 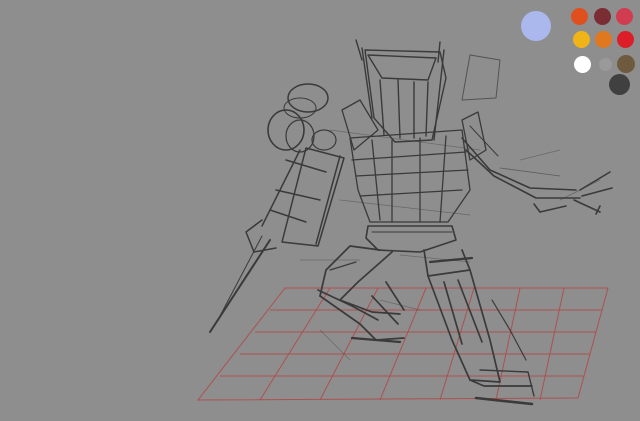 What do you see at coordinates (536, 26) in the screenshot?
I see `current-color-swatch` at bounding box center [536, 26].